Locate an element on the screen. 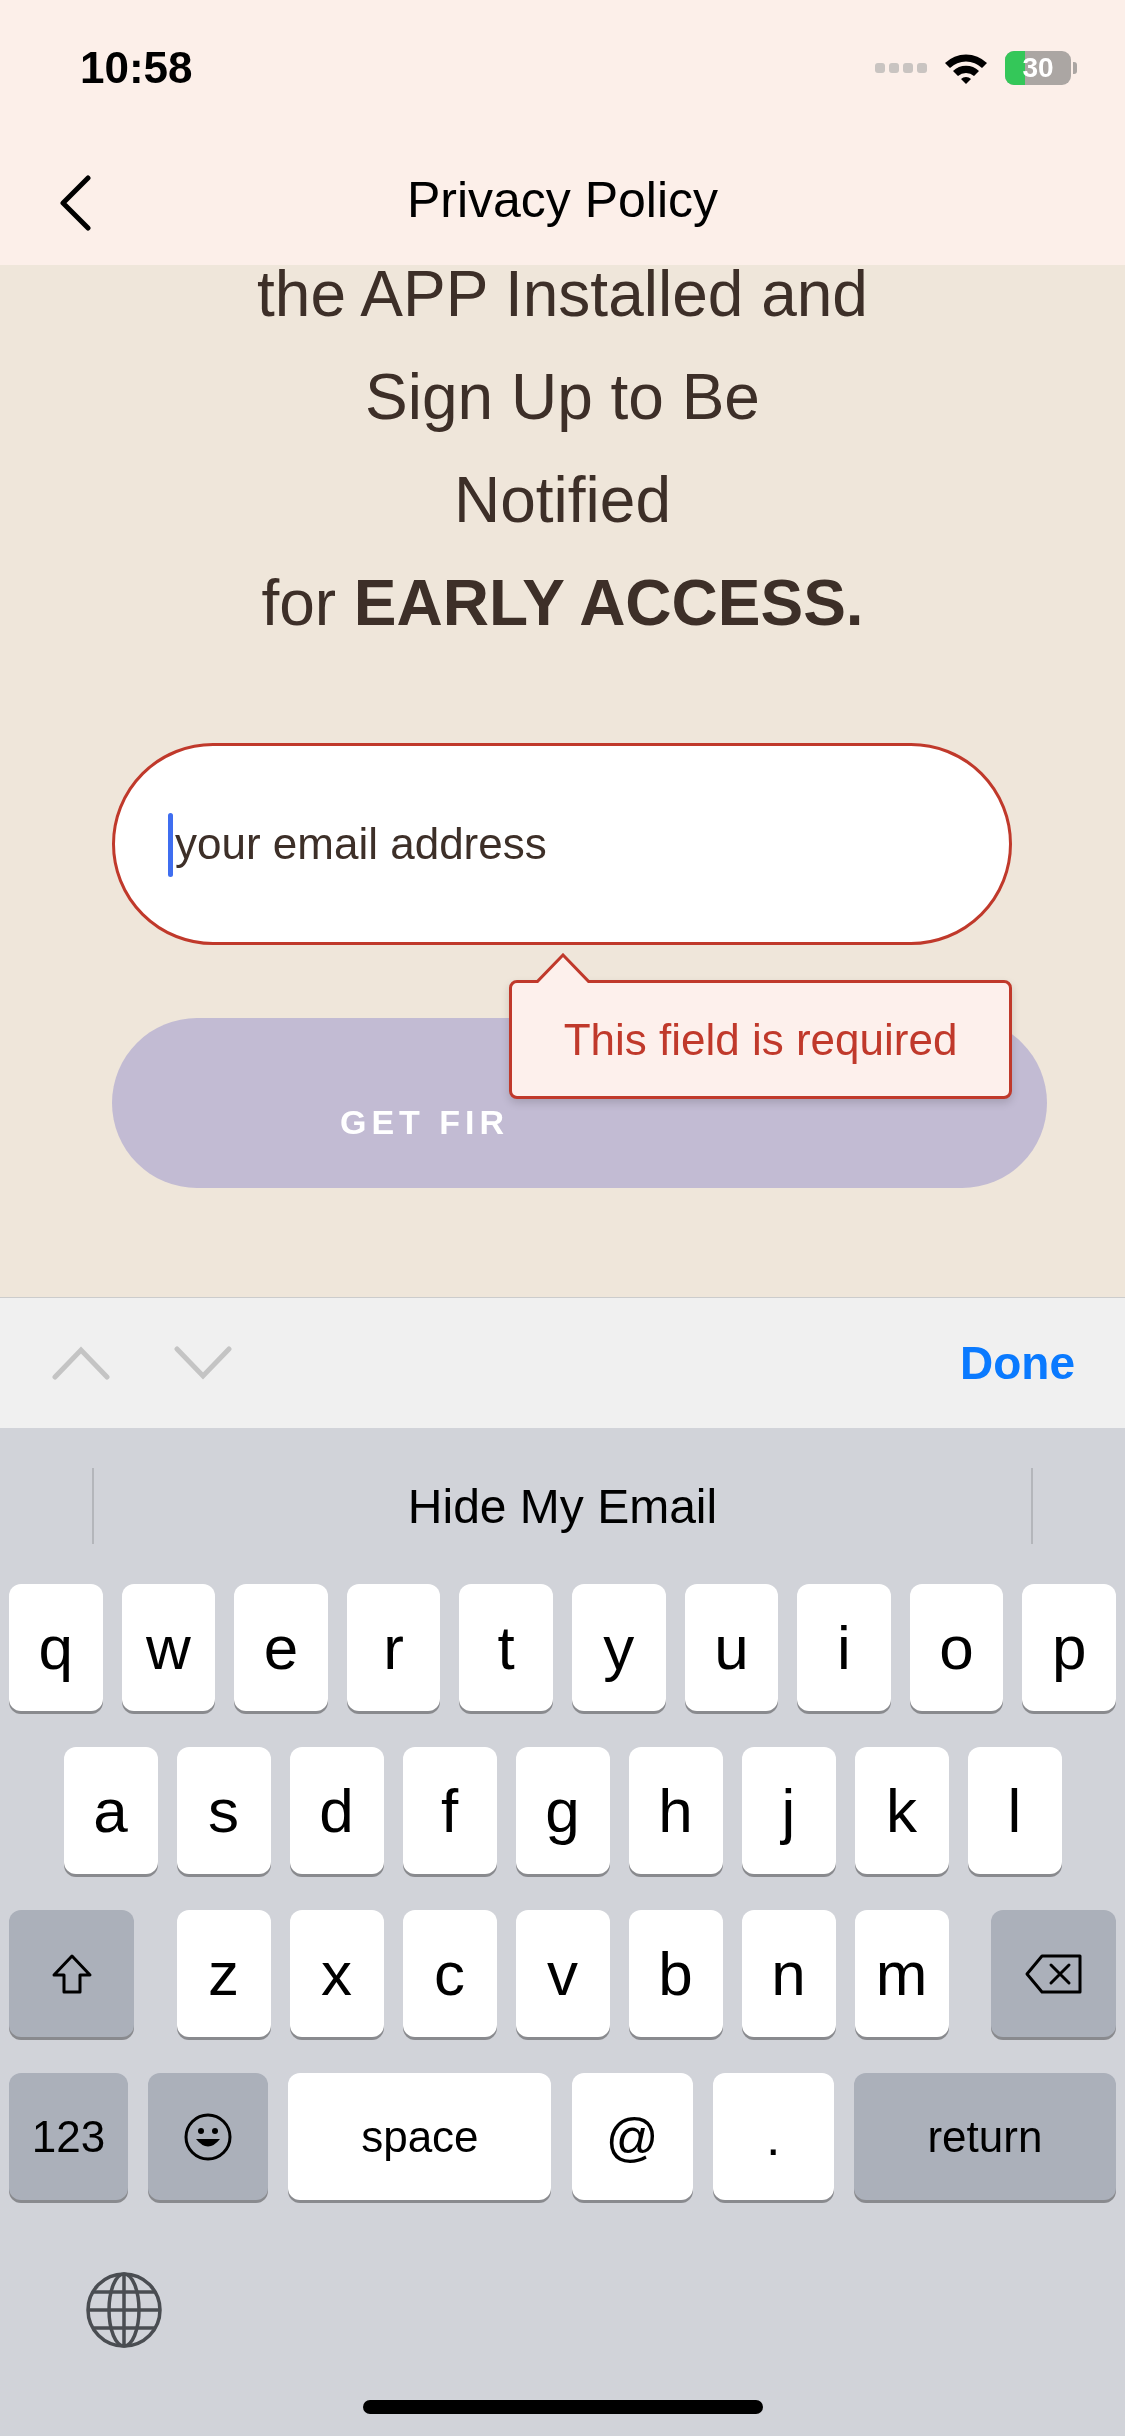  letter-key: u is located at coordinates (731, 1647).